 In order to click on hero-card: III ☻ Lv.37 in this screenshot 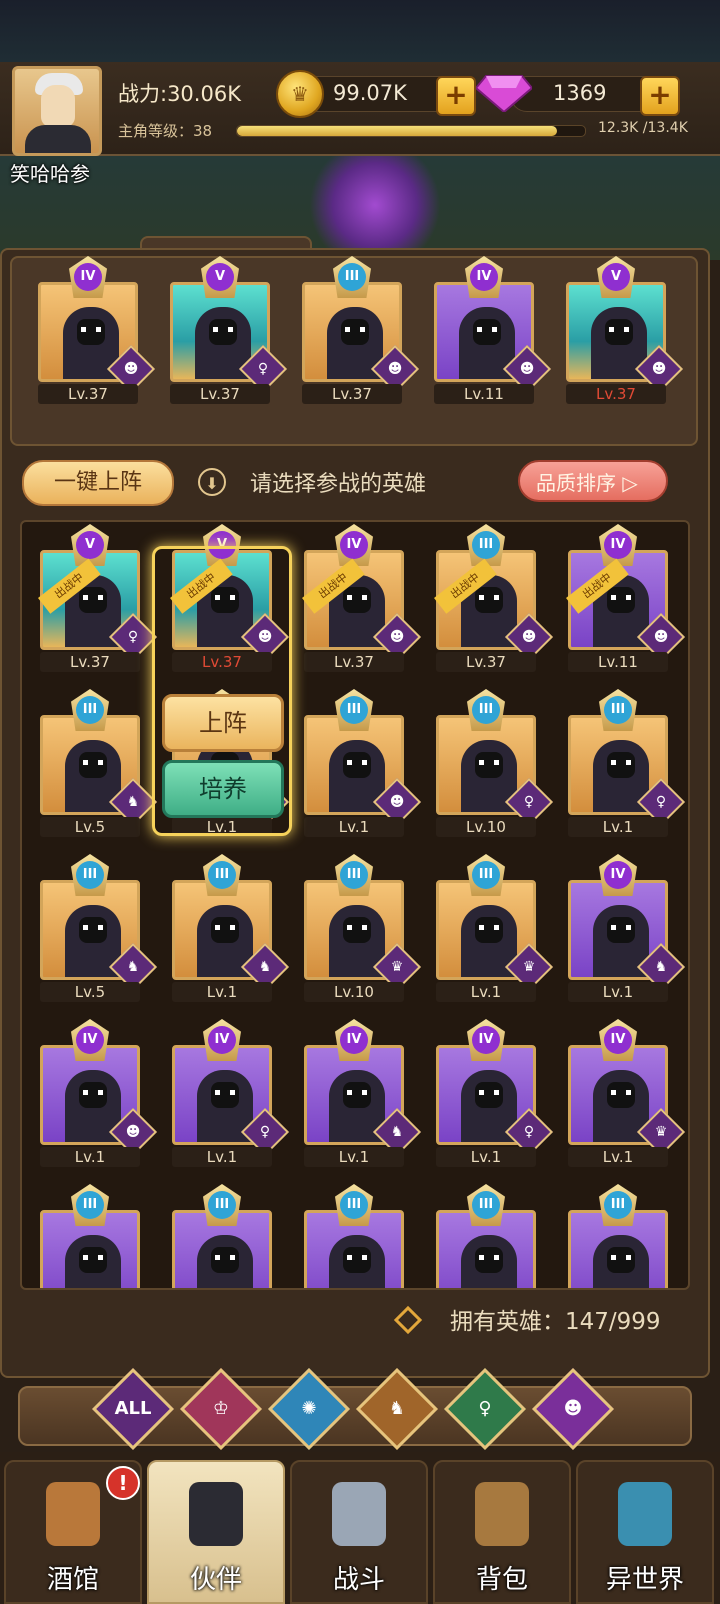, I will do `click(361, 332)`.